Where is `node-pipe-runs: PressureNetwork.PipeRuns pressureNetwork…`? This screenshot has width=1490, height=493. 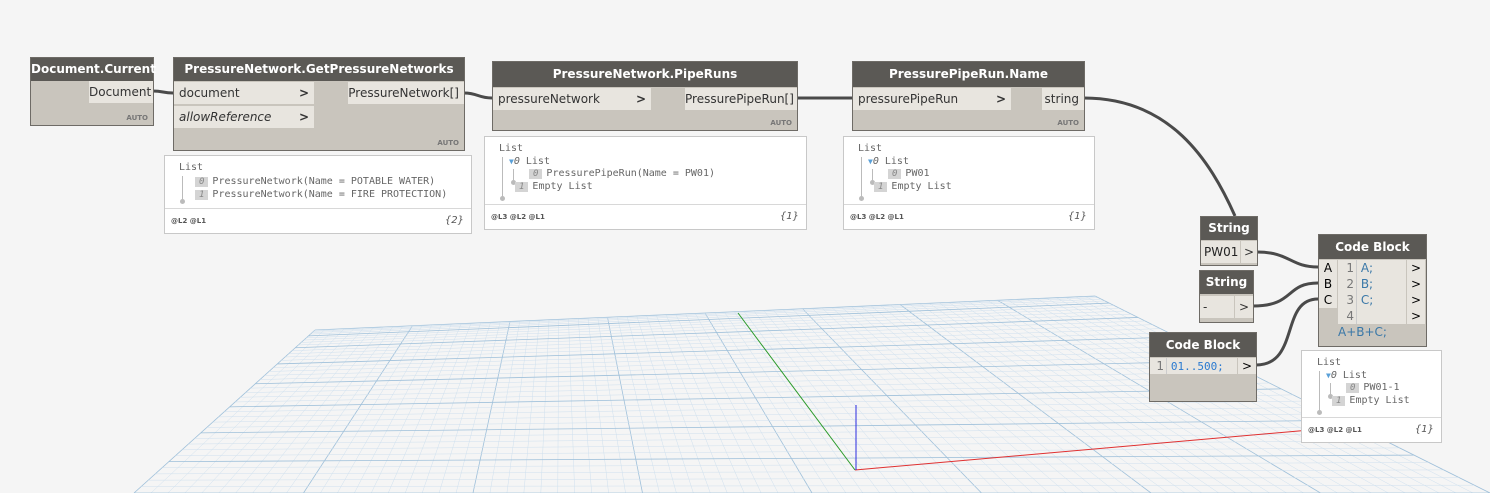
node-pipe-runs: PressureNetwork.PipeRuns pressureNetwork… is located at coordinates (645, 96).